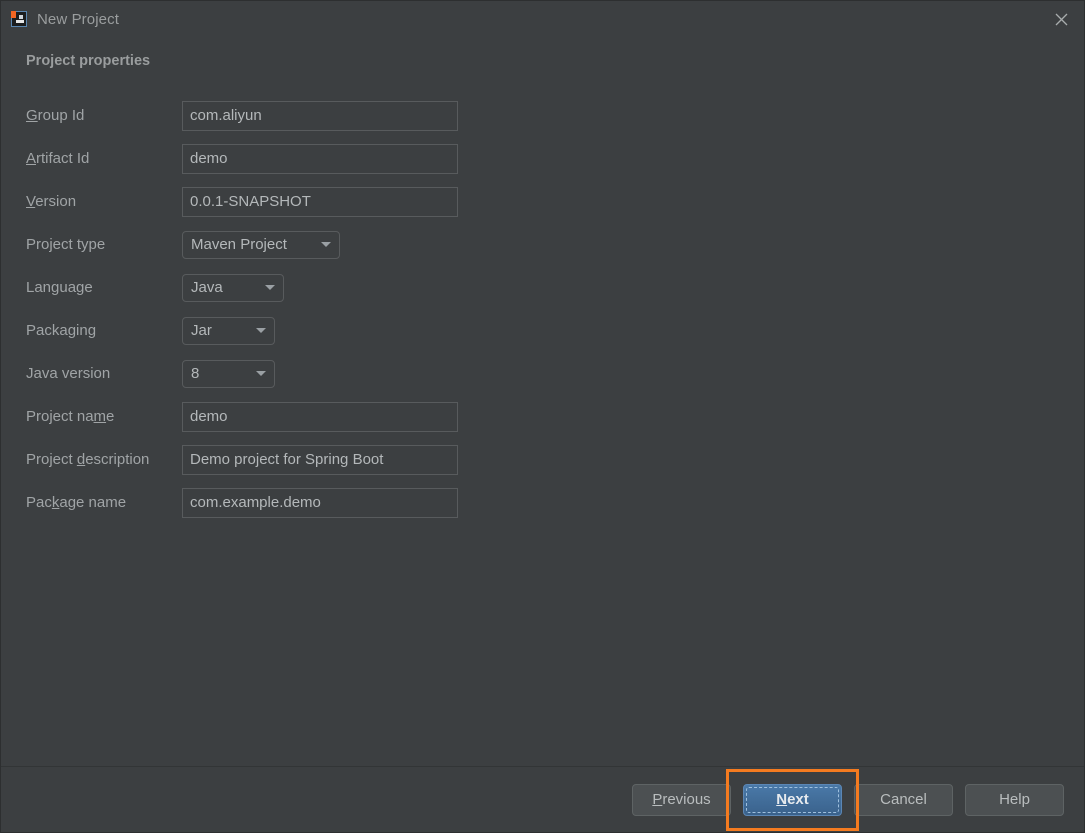  Describe the element at coordinates (58, 158) in the screenshot. I see `label-artifact-id: Artifact Id` at that location.